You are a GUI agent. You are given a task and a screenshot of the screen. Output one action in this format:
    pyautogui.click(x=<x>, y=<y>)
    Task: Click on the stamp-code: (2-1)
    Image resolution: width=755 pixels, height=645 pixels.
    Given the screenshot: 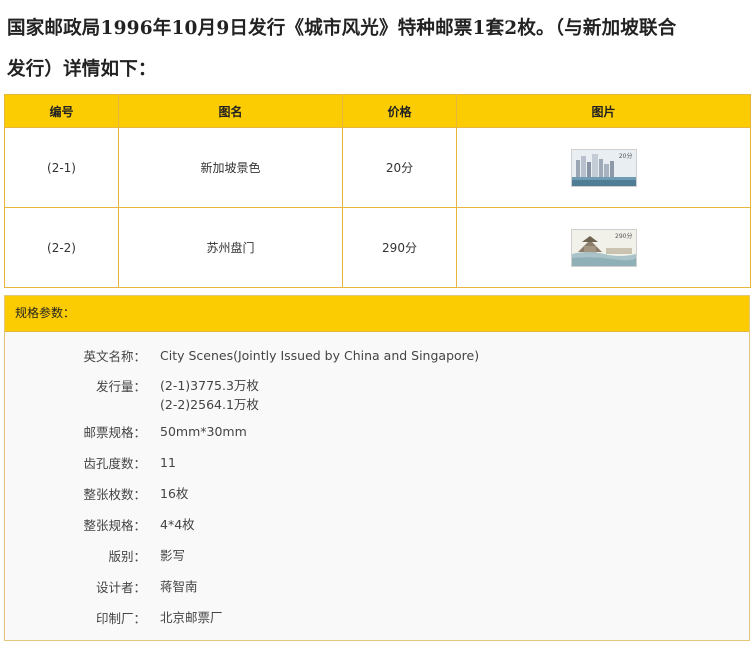 What is the action you would take?
    pyautogui.click(x=61, y=167)
    